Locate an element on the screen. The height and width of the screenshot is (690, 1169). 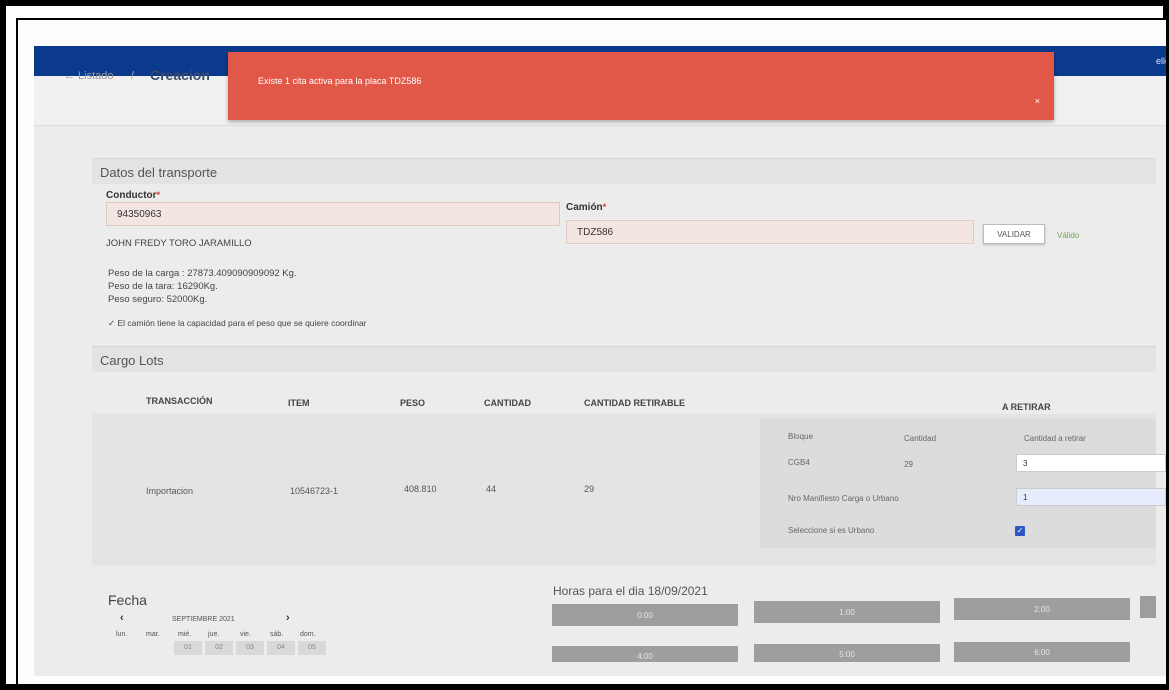
hour-slot: 5:00 is located at coordinates (847, 653).